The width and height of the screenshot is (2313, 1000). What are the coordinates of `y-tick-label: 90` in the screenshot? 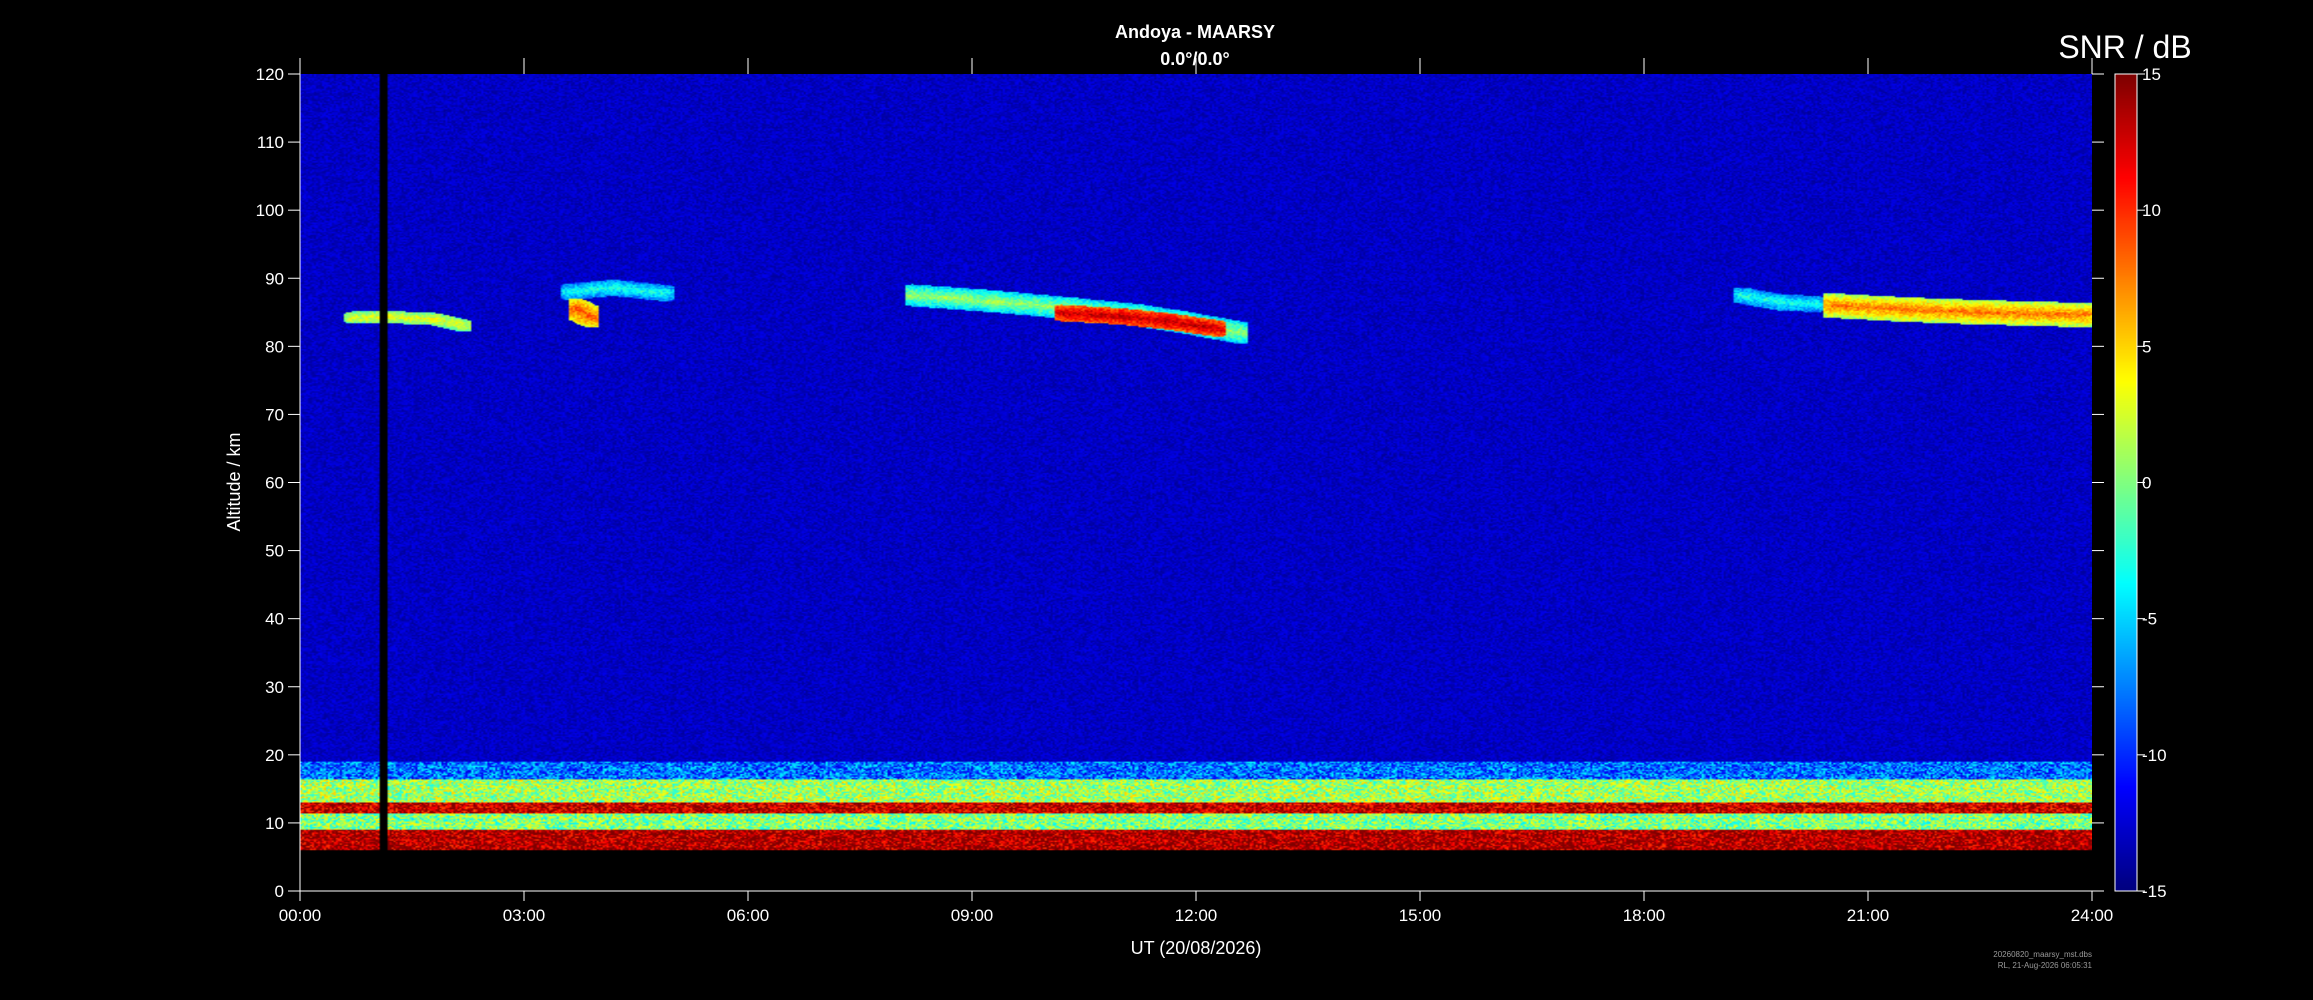 It's located at (274, 278).